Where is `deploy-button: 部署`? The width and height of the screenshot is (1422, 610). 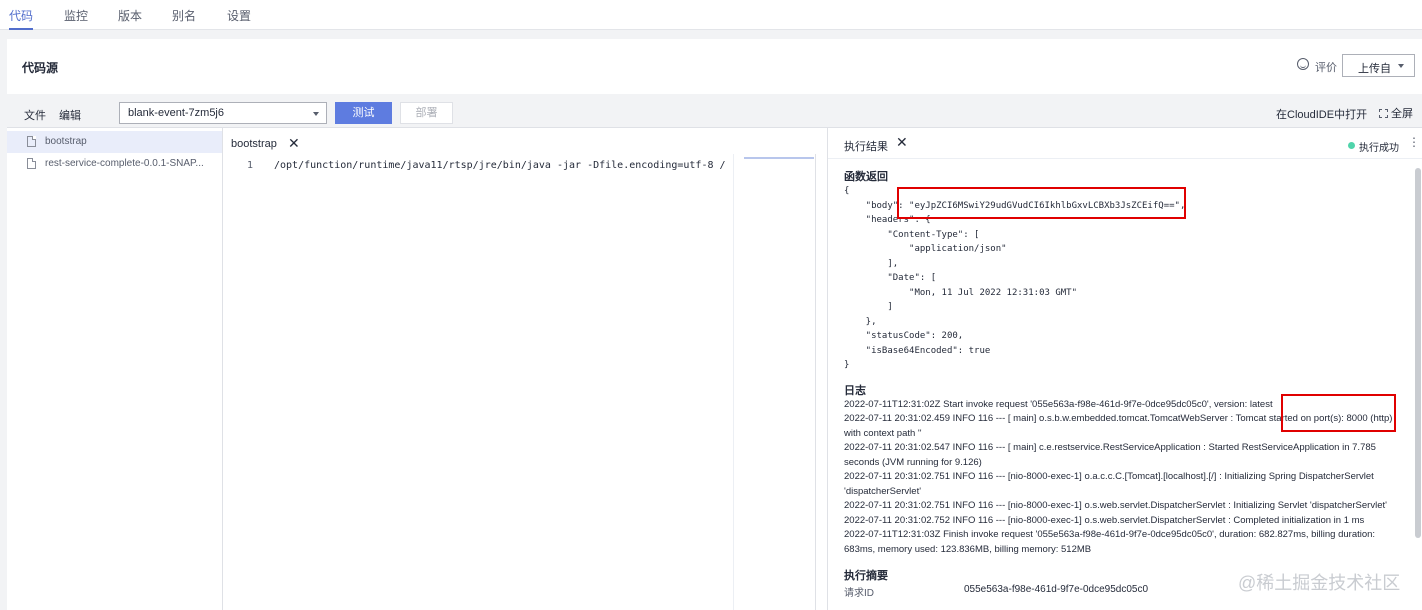 deploy-button: 部署 is located at coordinates (426, 113).